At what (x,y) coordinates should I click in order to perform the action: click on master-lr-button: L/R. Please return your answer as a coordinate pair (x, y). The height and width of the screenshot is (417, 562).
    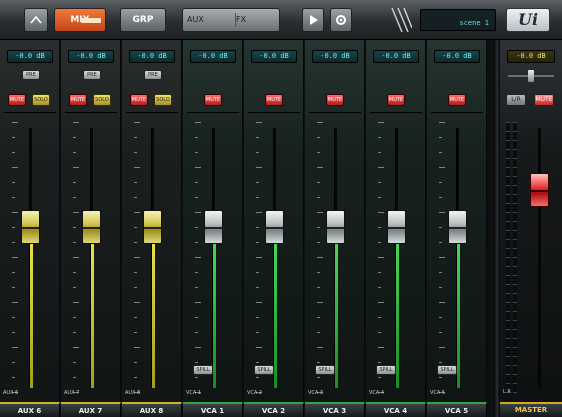
    Looking at the image, I should click on (516, 100).